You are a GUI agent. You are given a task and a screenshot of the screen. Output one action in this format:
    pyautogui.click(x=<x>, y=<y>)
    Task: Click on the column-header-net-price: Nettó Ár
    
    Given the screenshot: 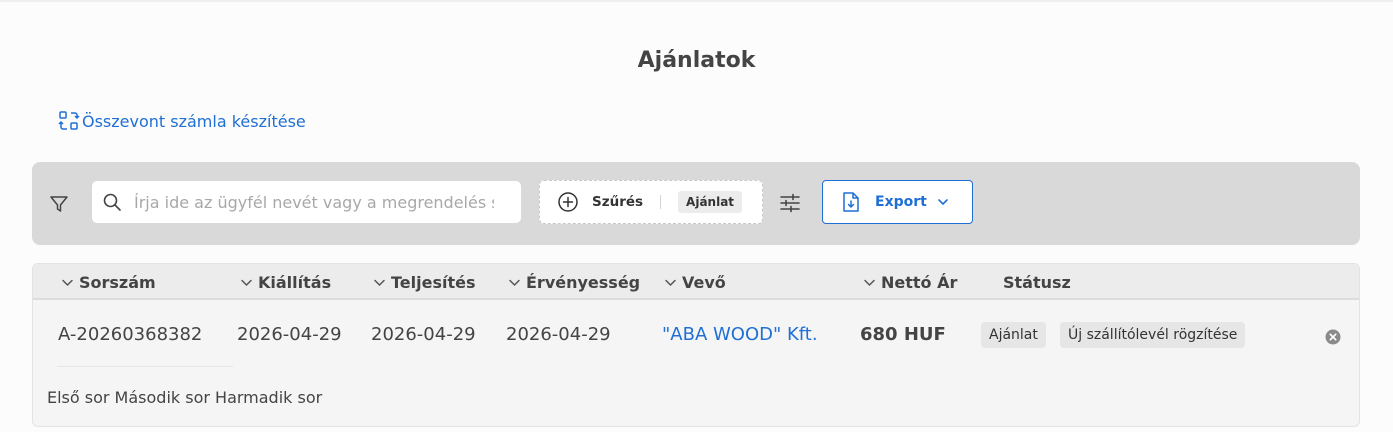 What is the action you would take?
    pyautogui.click(x=910, y=282)
    